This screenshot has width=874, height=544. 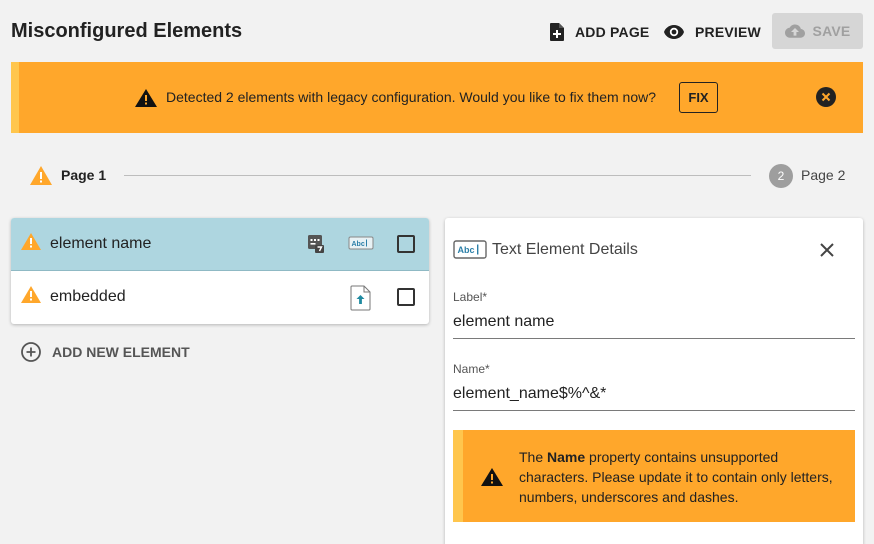 I want to click on add-new-element-button: ADD NEW ELEMENT, so click(x=105, y=352).